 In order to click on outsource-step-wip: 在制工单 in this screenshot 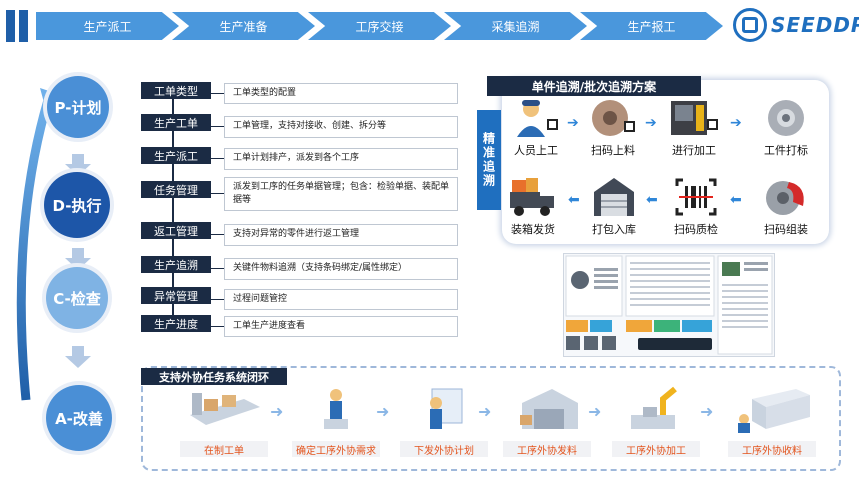, I will do `click(224, 421)`.